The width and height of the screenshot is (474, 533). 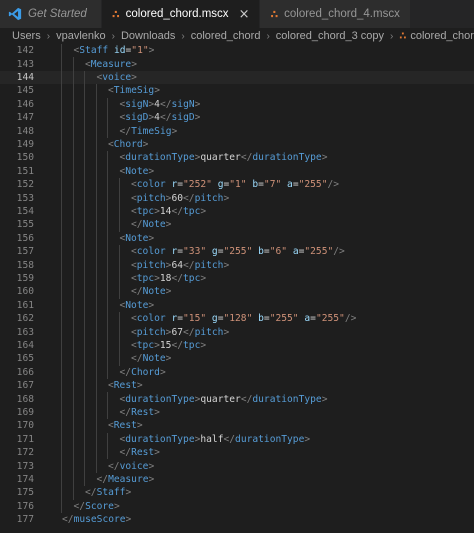 What do you see at coordinates (237, 292) in the screenshot?
I see `code-line: 160 </Note >` at bounding box center [237, 292].